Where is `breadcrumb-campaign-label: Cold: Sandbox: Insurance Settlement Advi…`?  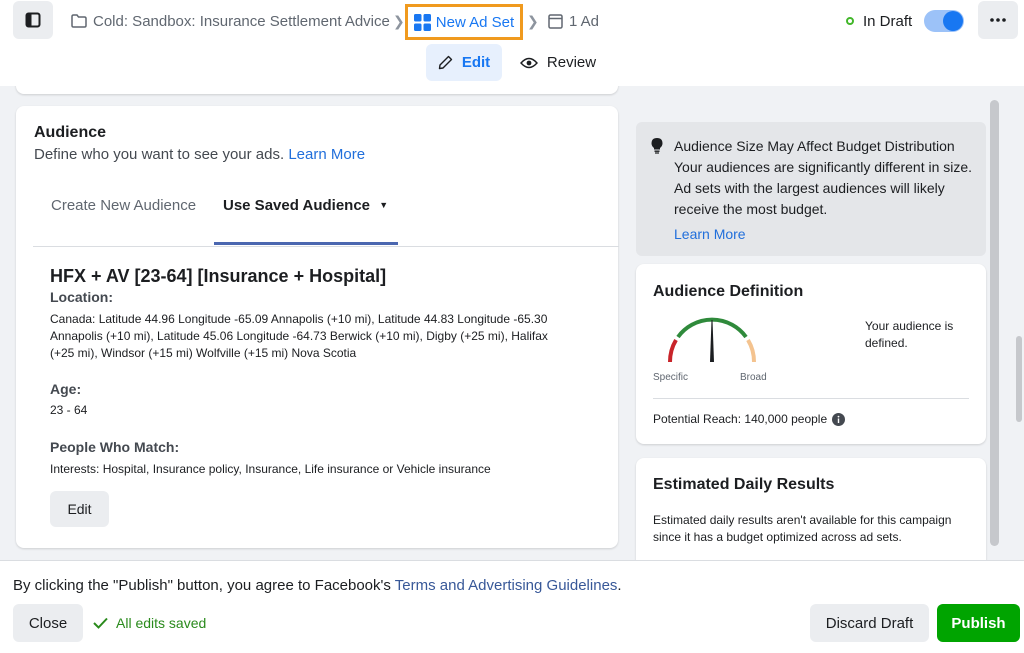 breadcrumb-campaign-label: Cold: Sandbox: Insurance Settlement Advi… is located at coordinates (241, 21).